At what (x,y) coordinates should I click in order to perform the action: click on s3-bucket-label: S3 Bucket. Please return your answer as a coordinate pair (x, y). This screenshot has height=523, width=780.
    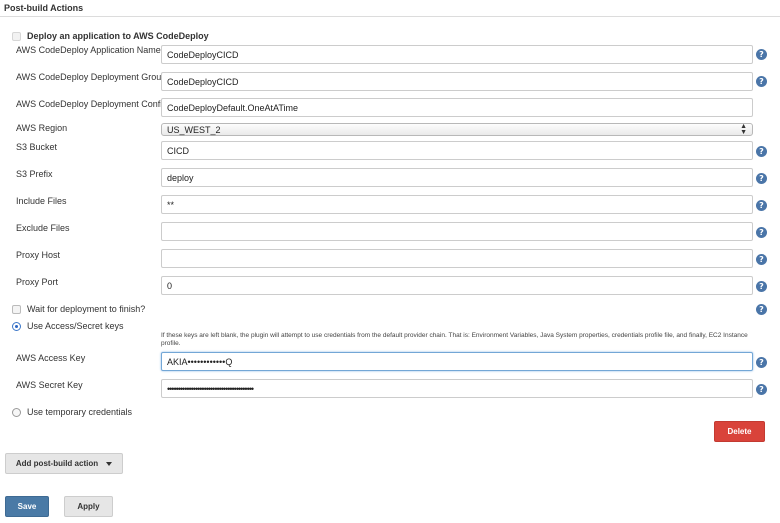
    Looking at the image, I should click on (37, 147).